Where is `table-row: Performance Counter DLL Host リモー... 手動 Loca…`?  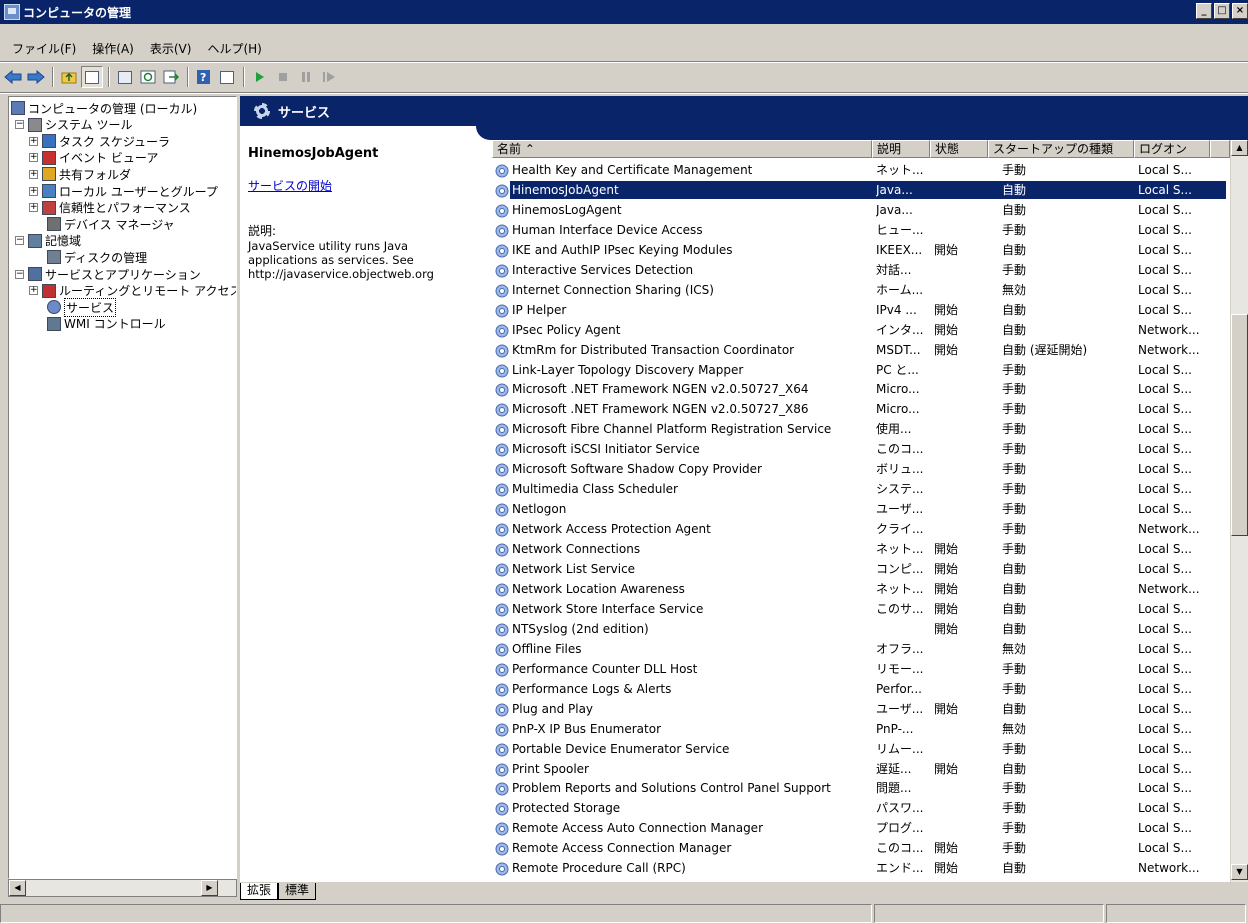 table-row: Performance Counter DLL Host リモー... 手動 Loca… is located at coordinates (861, 669).